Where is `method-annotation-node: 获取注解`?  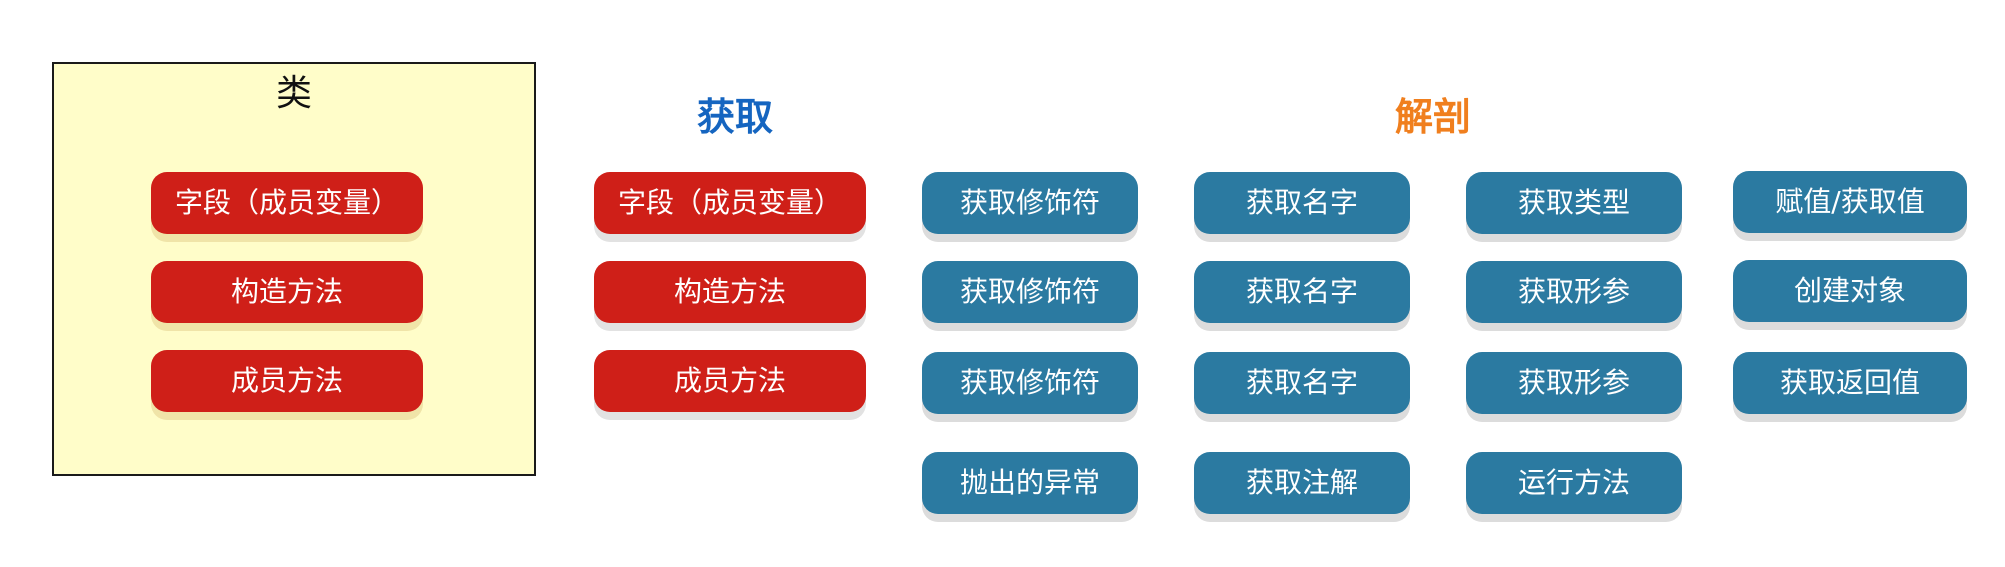 method-annotation-node: 获取注解 is located at coordinates (1302, 483).